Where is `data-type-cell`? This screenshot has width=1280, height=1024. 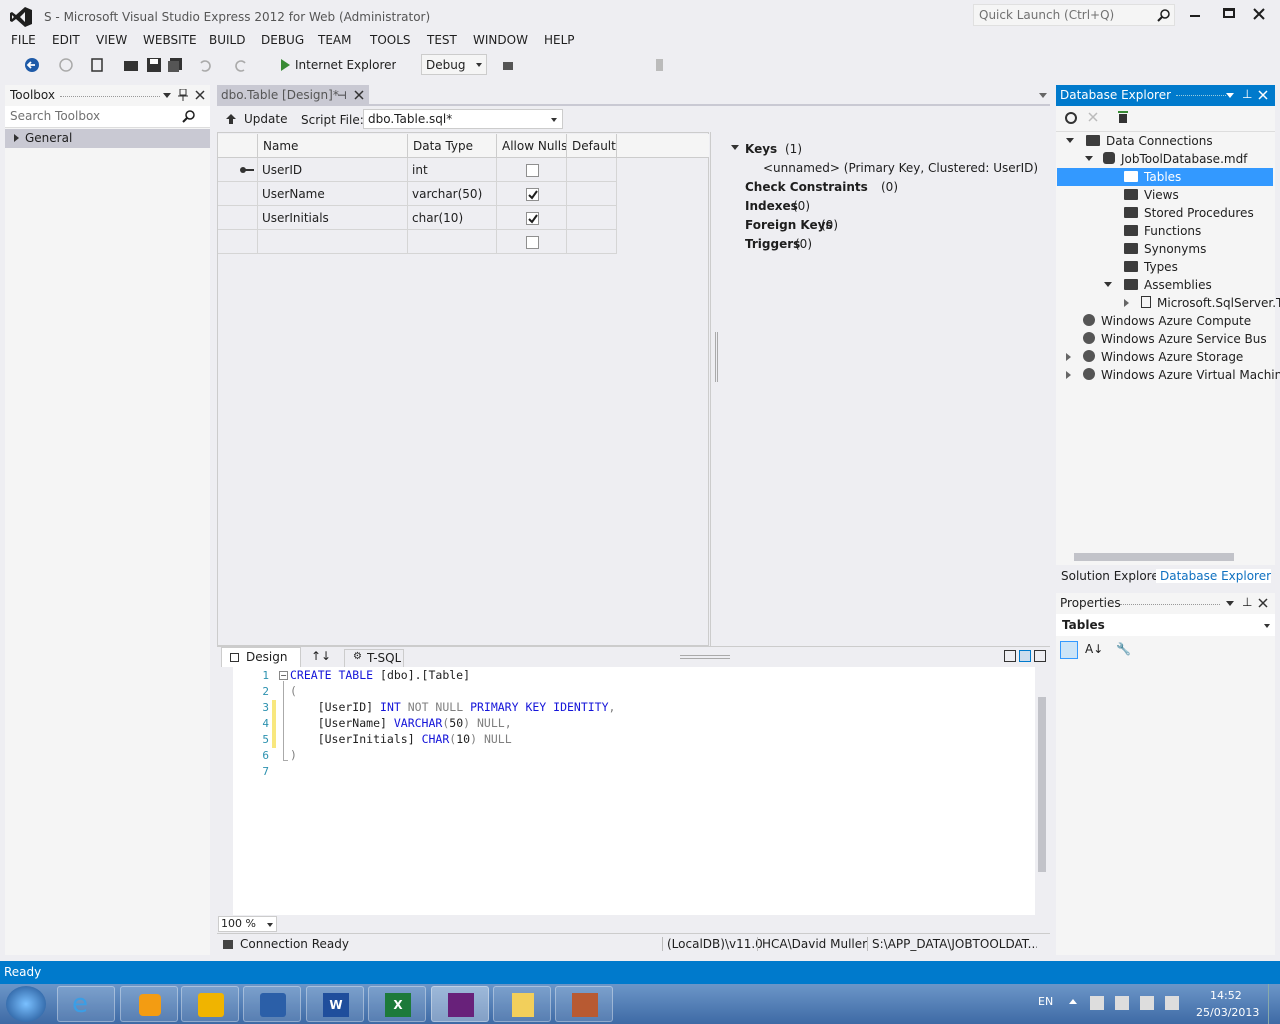 data-type-cell is located at coordinates (452, 242).